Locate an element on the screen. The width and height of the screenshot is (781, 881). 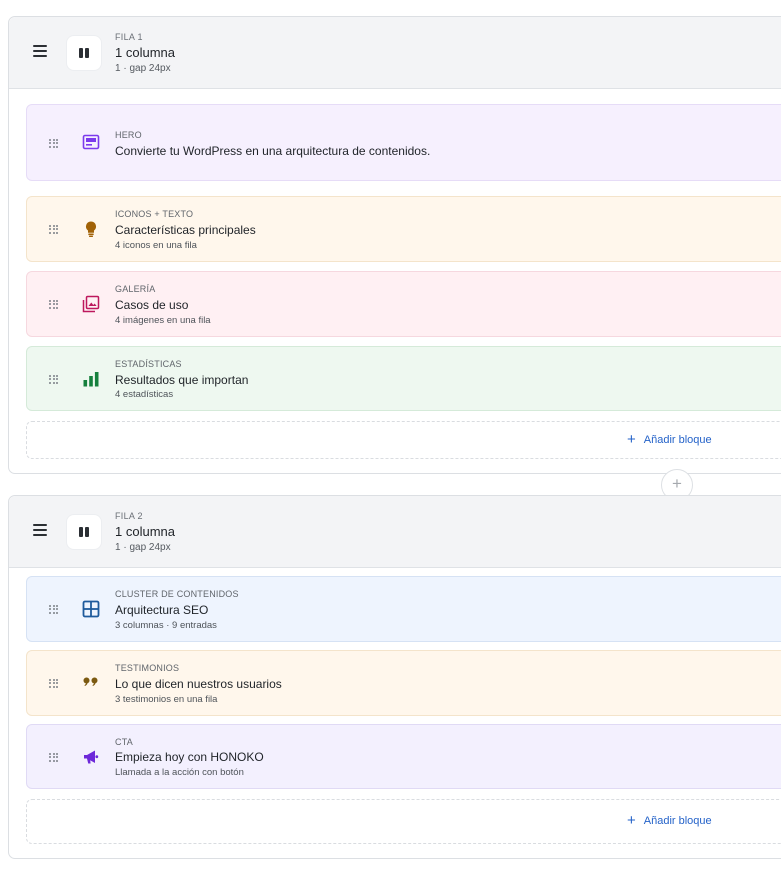
row-overline: FILA 1 is located at coordinates (129, 37).